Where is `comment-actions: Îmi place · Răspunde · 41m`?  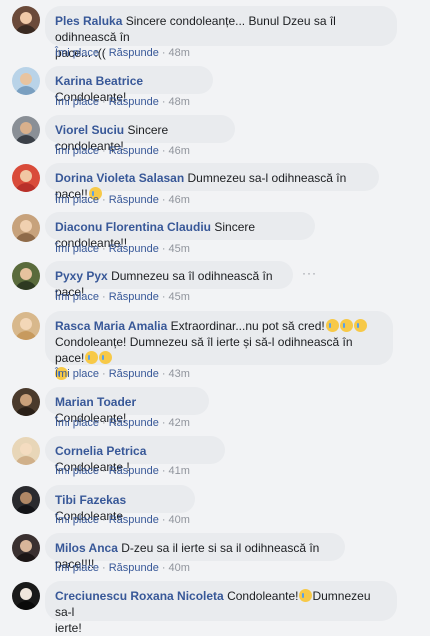
comment-actions: Îmi place · Răspunde · 41m is located at coordinates (122, 471).